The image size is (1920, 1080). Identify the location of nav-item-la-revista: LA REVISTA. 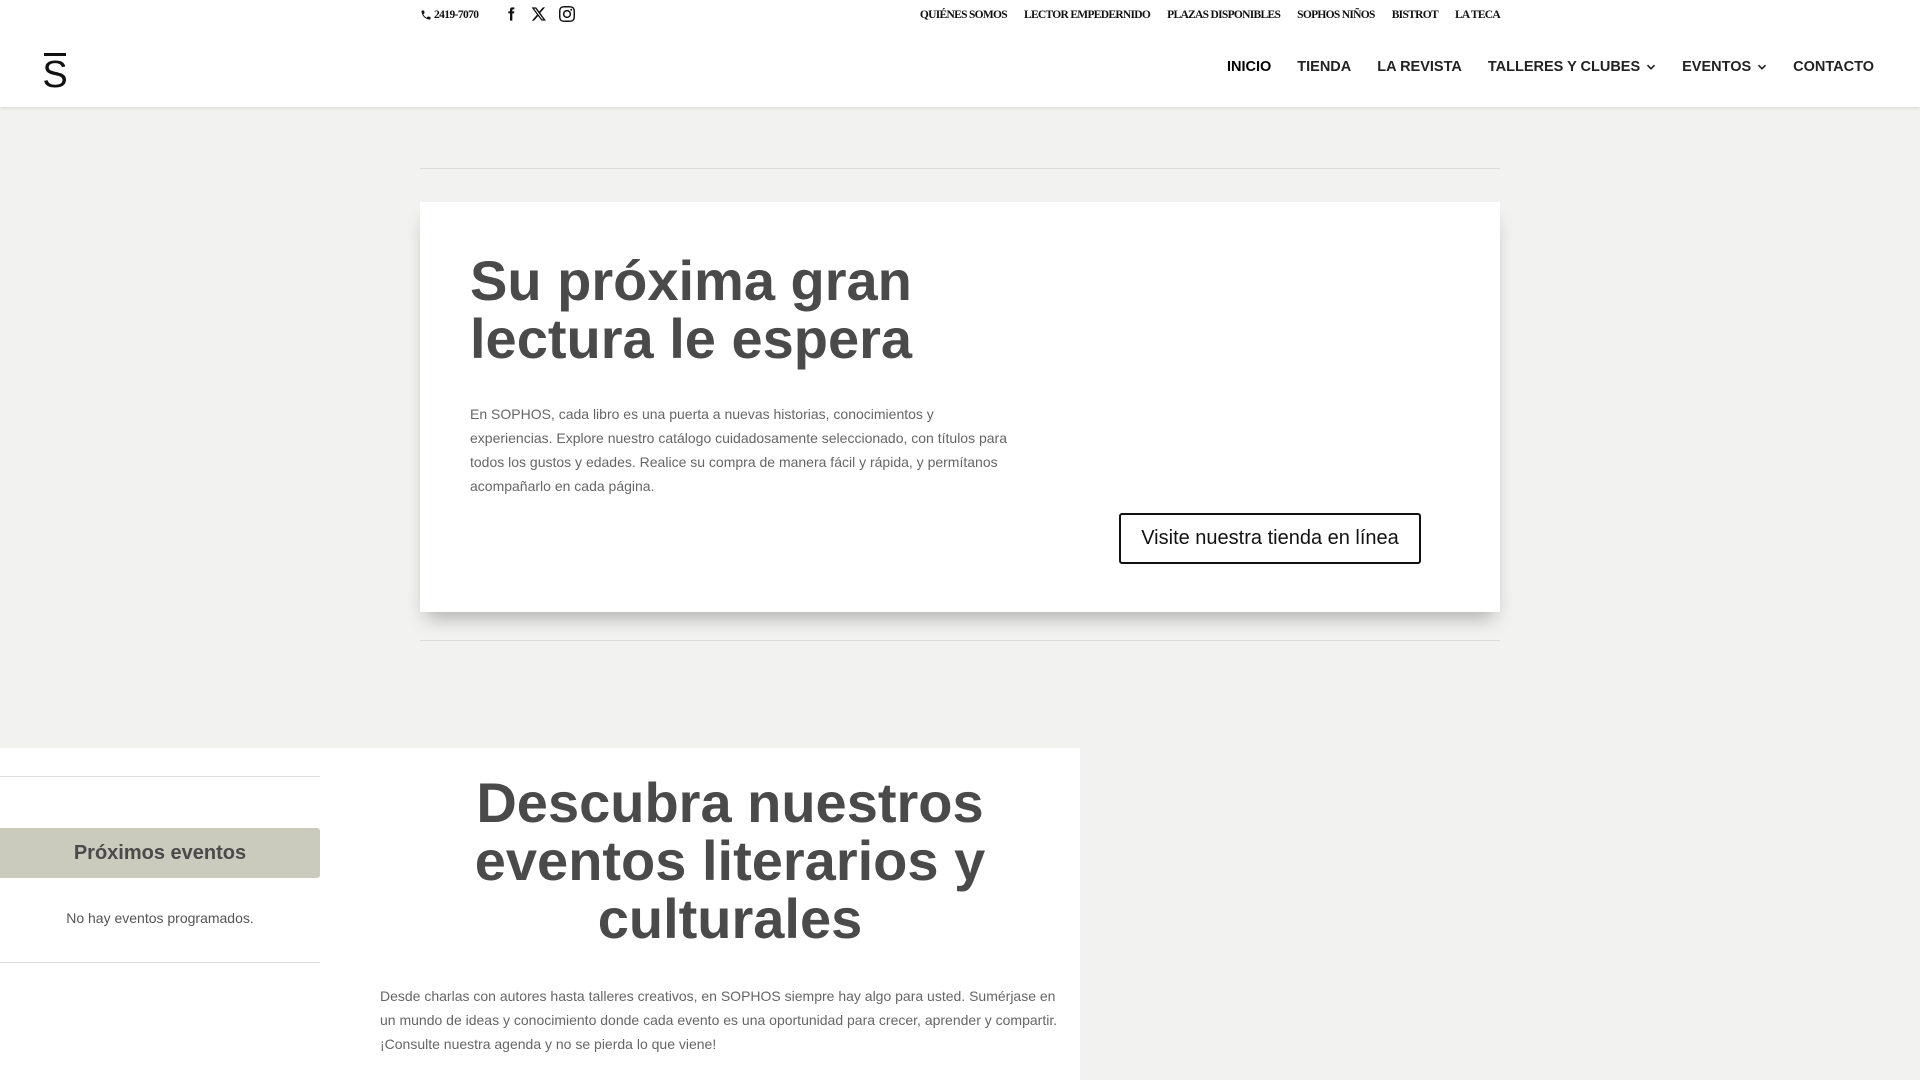
(1419, 67).